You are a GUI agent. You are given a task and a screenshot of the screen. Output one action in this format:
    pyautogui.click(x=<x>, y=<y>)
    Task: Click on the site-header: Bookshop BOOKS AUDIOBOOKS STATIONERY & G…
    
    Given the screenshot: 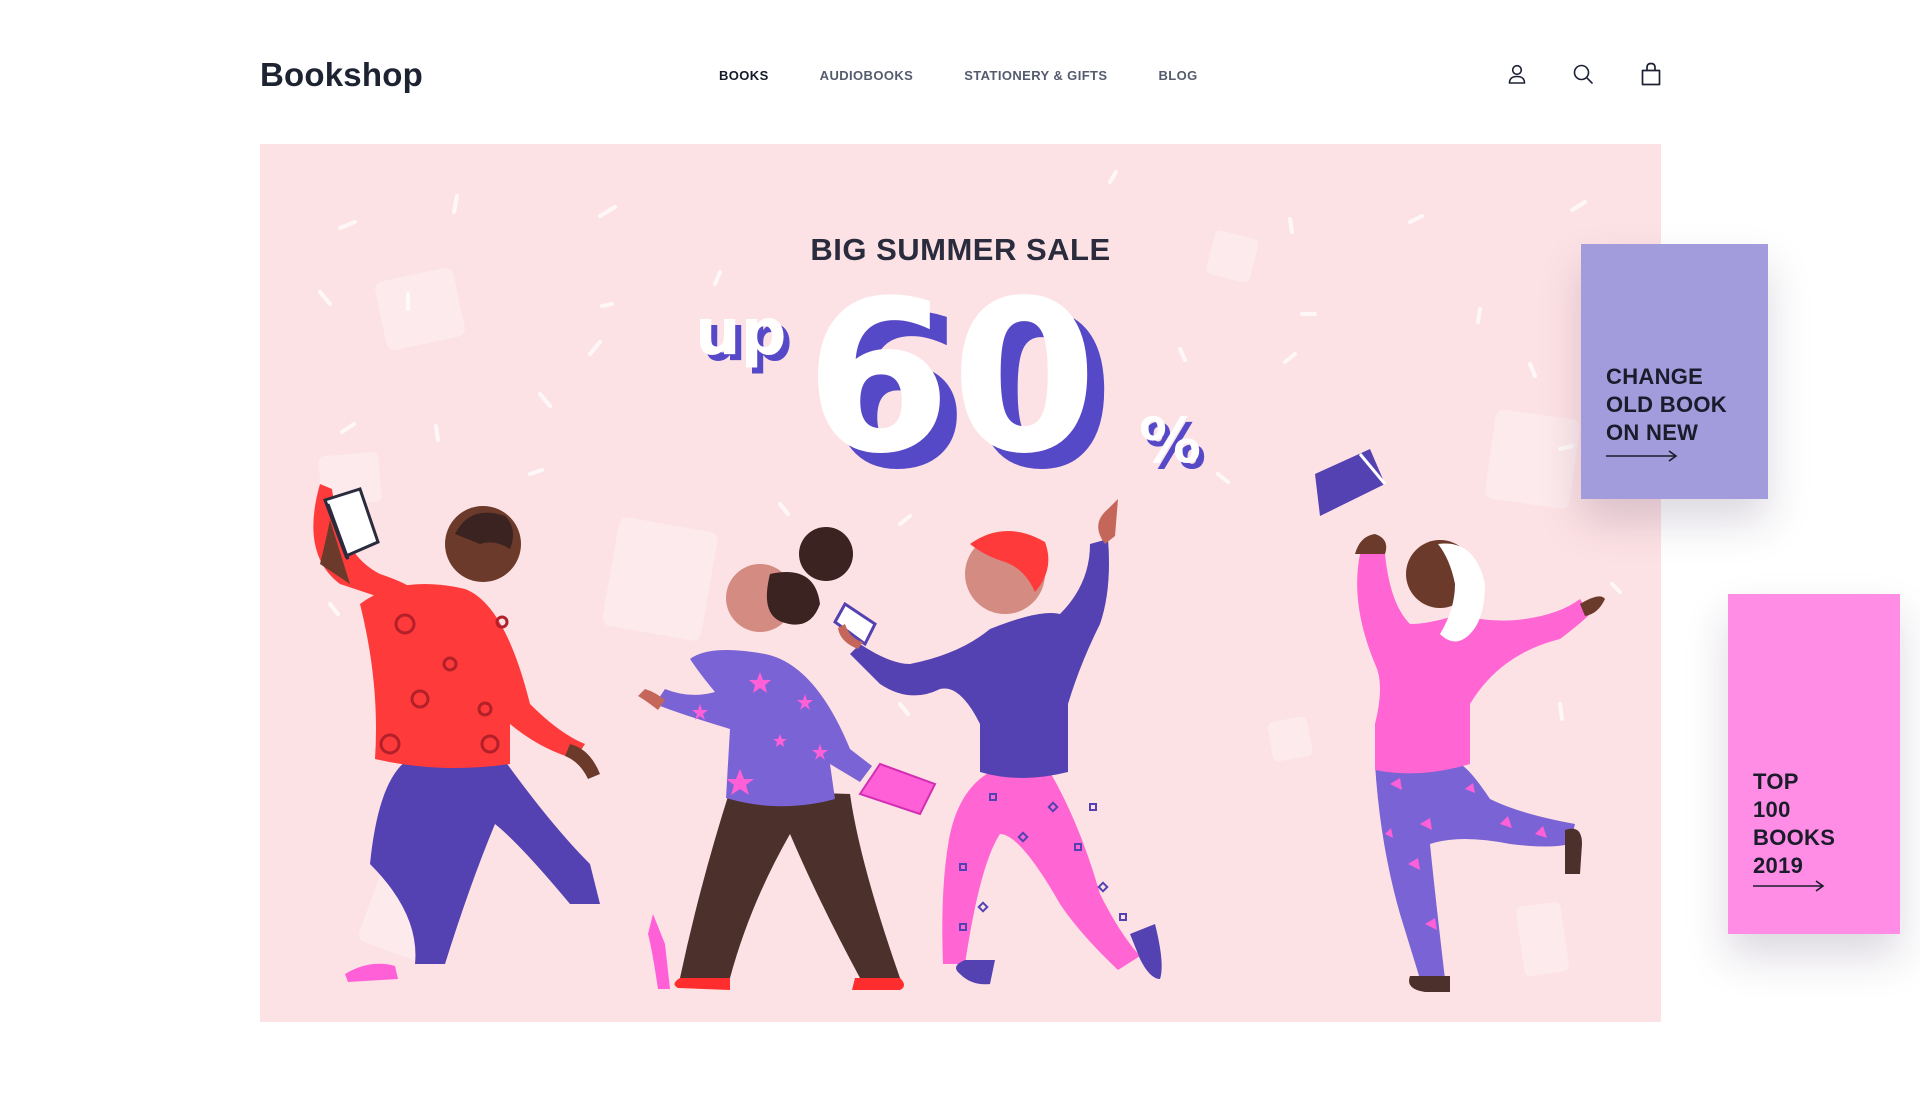 What is the action you would take?
    pyautogui.click(x=960, y=75)
    